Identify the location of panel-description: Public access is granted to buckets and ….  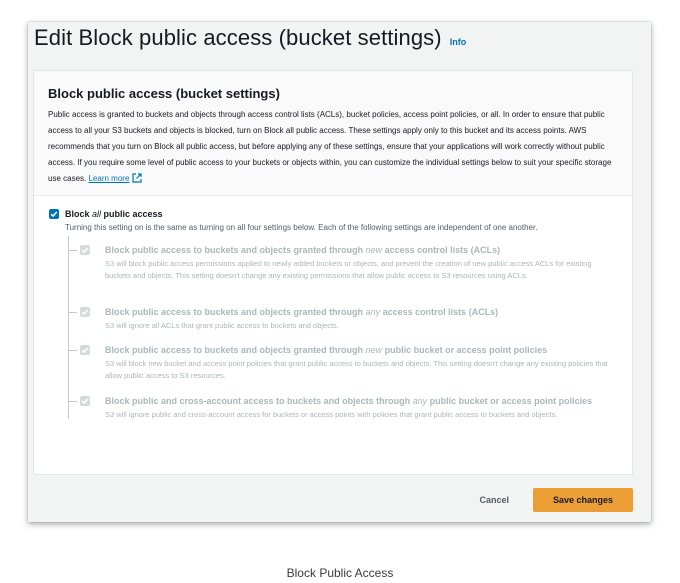
(333, 148).